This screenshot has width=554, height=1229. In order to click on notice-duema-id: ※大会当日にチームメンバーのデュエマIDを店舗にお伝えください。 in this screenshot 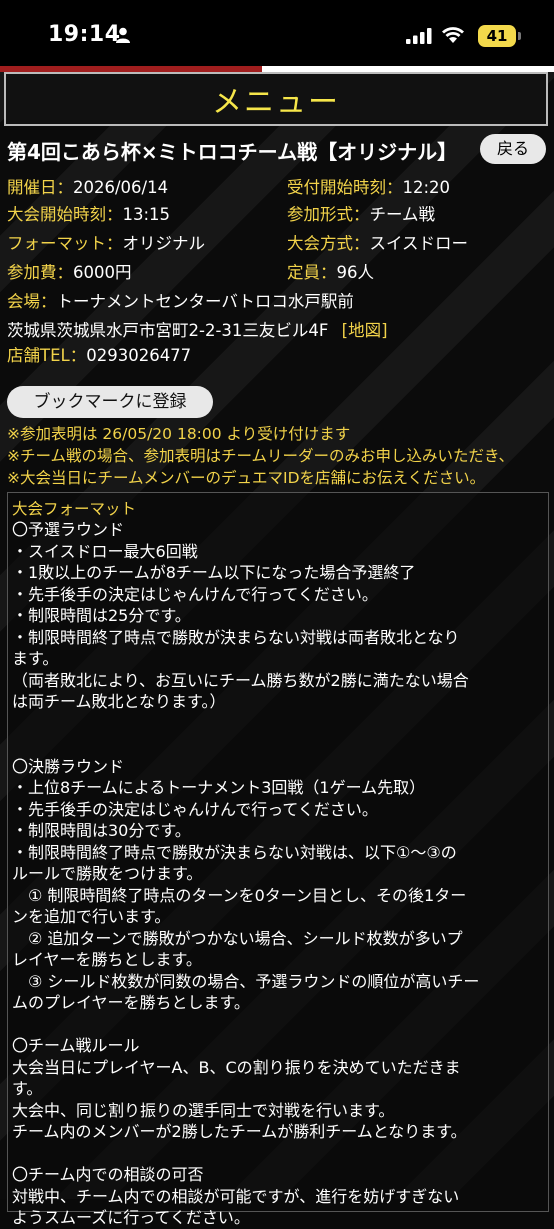, I will do `click(246, 478)`.